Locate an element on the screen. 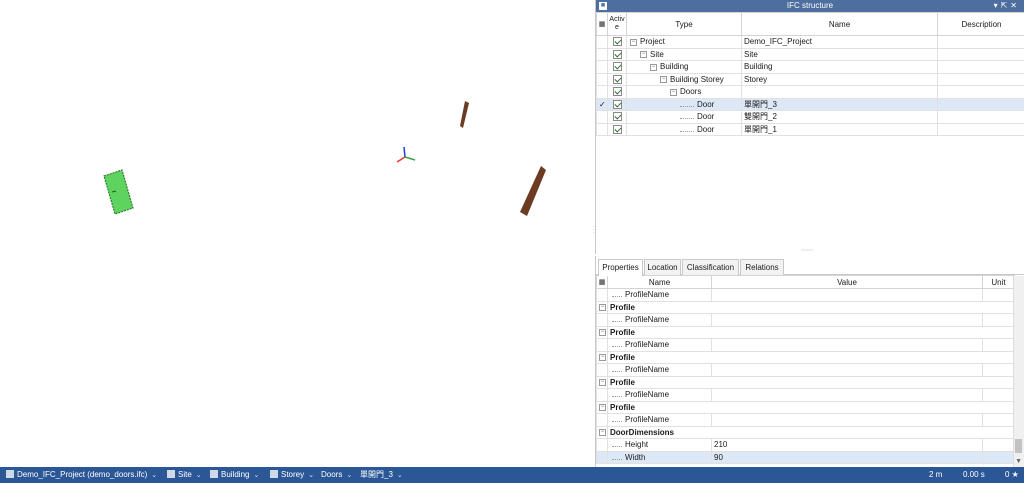  selection-count: 0 ★ is located at coordinates (1012, 475).